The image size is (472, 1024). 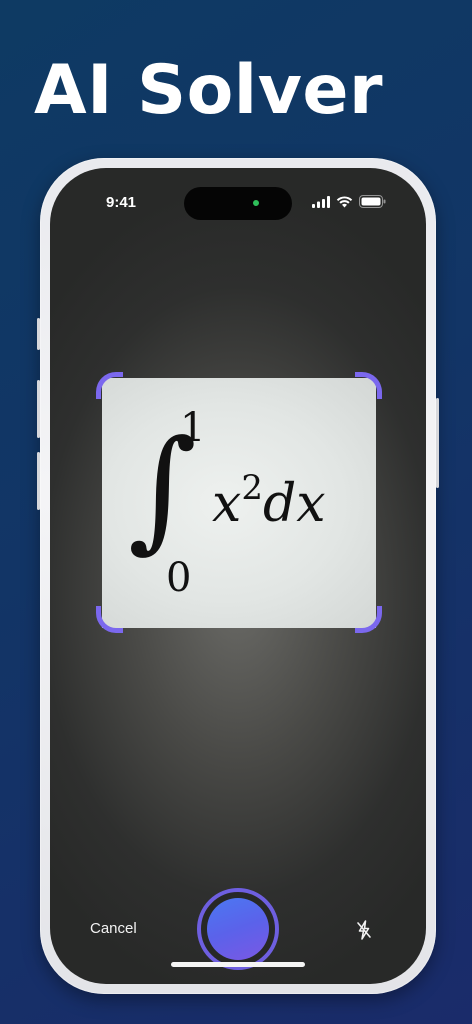 What do you see at coordinates (179, 578) in the screenshot?
I see `lower-limit: 0` at bounding box center [179, 578].